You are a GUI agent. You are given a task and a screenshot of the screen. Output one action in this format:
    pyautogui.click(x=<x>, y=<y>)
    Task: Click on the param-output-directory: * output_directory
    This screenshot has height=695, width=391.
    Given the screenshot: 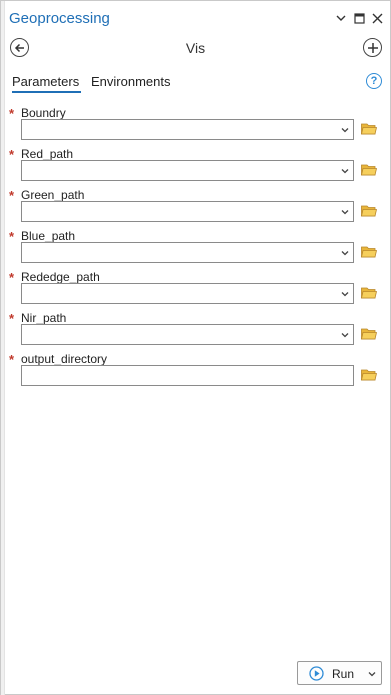 What is the action you would take?
    pyautogui.click(x=195, y=372)
    